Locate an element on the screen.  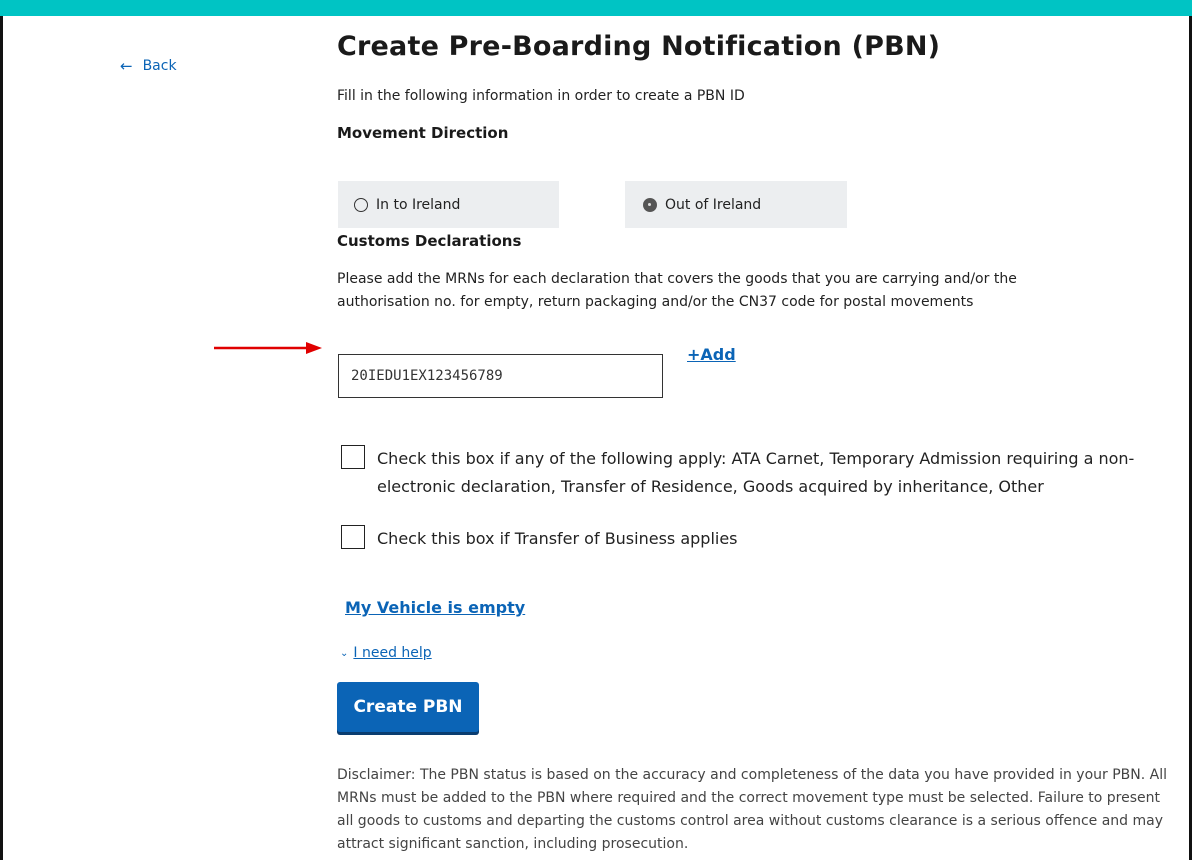
back-link: ← Back is located at coordinates (148, 66).